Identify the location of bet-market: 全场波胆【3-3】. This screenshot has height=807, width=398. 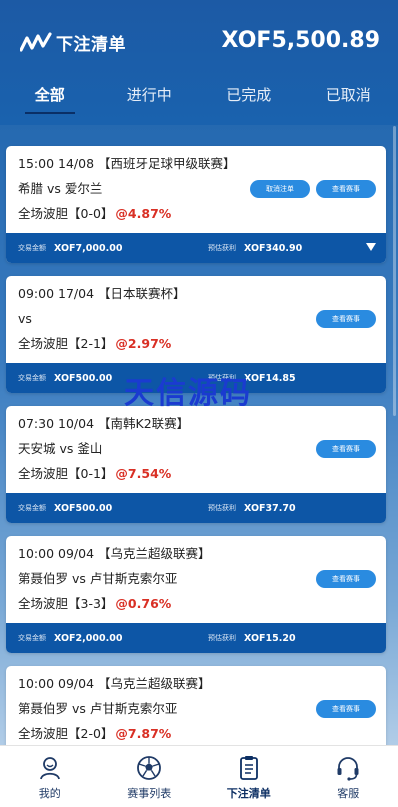
(66, 603).